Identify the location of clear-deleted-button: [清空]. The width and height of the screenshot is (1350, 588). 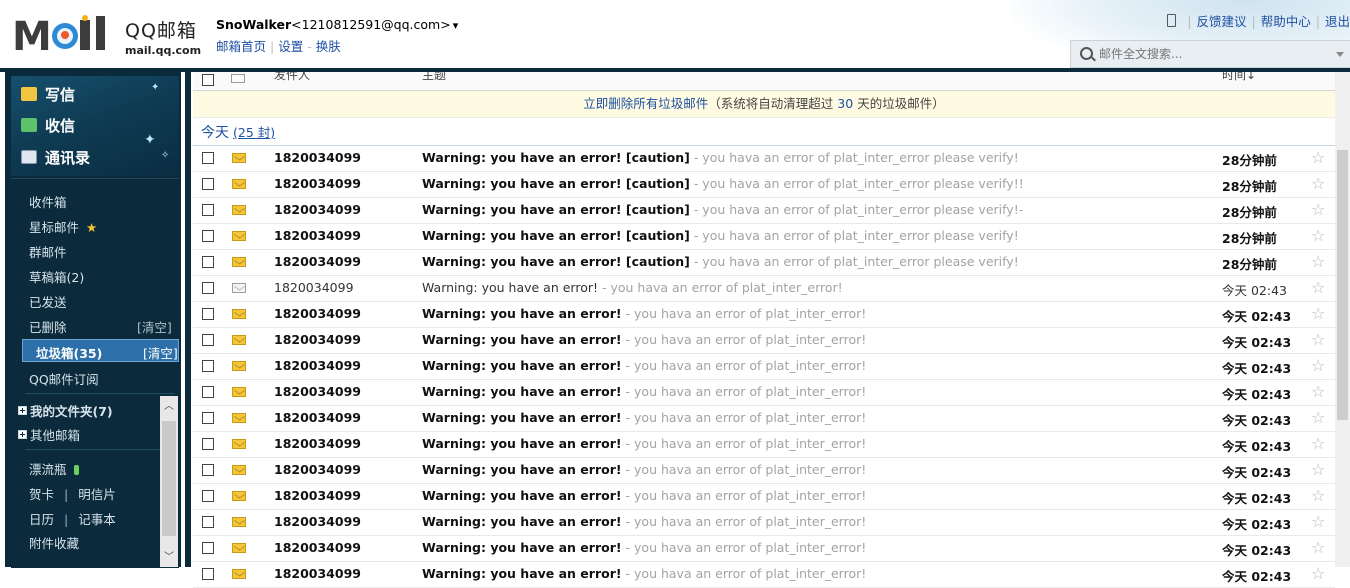
(154, 326).